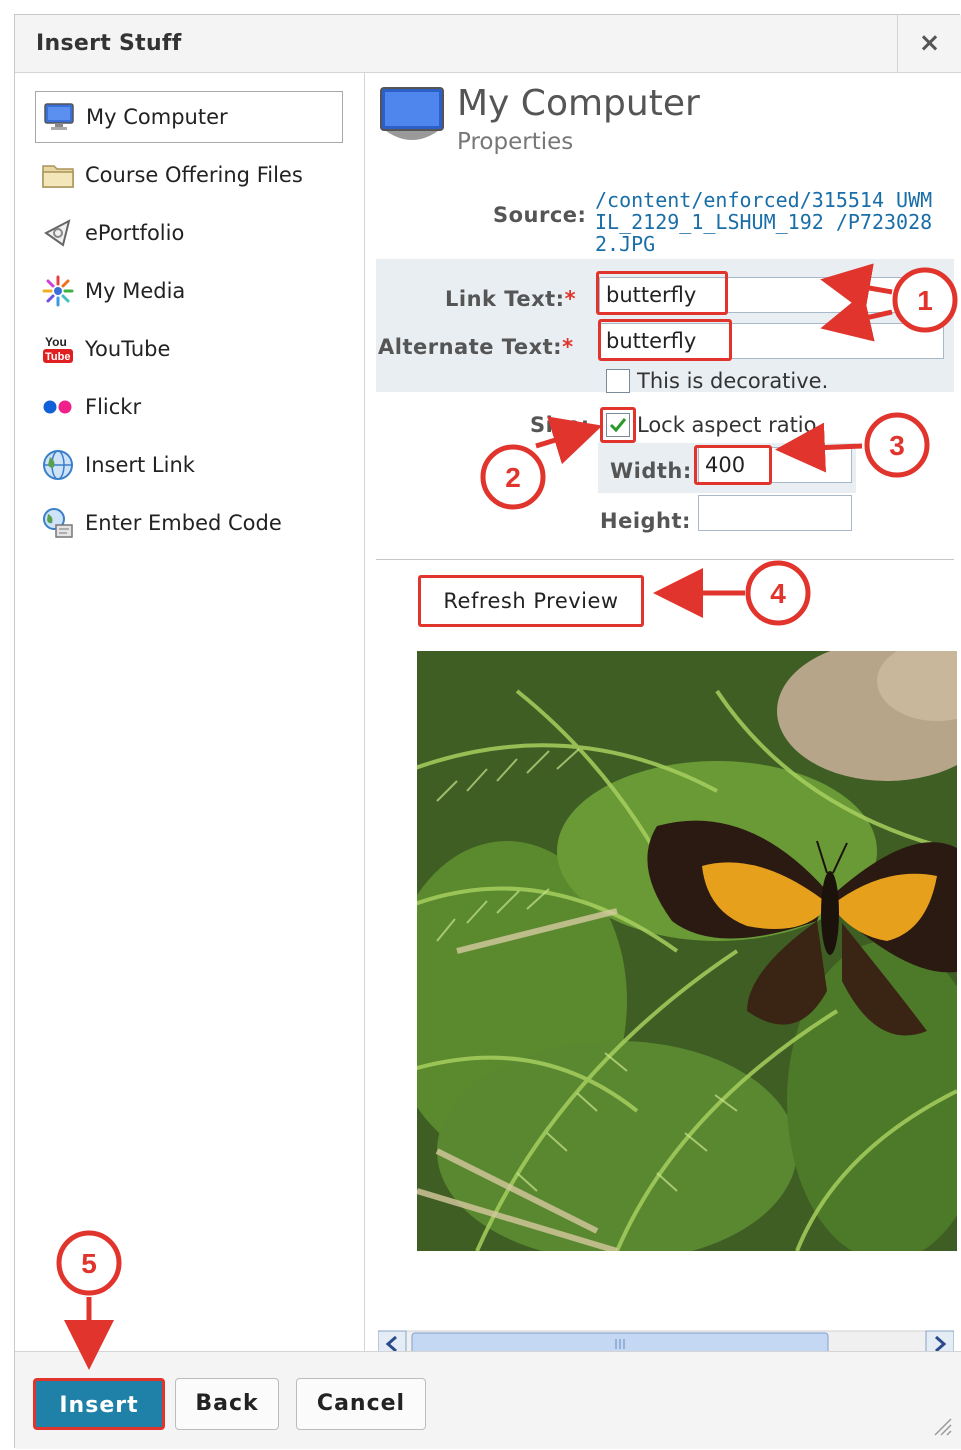 This screenshot has width=961, height=1450. Describe the element at coordinates (227, 1404) in the screenshot. I see `back-button: Back` at that location.